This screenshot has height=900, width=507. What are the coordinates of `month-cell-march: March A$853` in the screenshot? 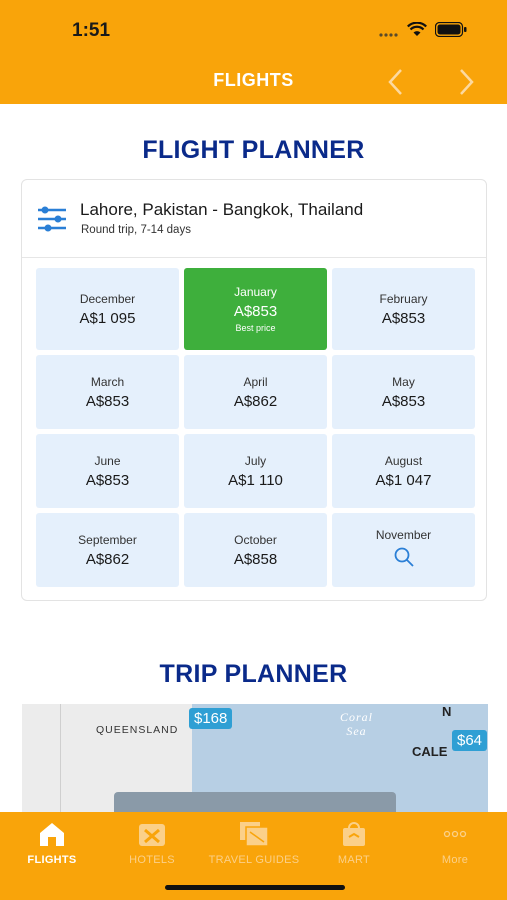 It's located at (107, 392).